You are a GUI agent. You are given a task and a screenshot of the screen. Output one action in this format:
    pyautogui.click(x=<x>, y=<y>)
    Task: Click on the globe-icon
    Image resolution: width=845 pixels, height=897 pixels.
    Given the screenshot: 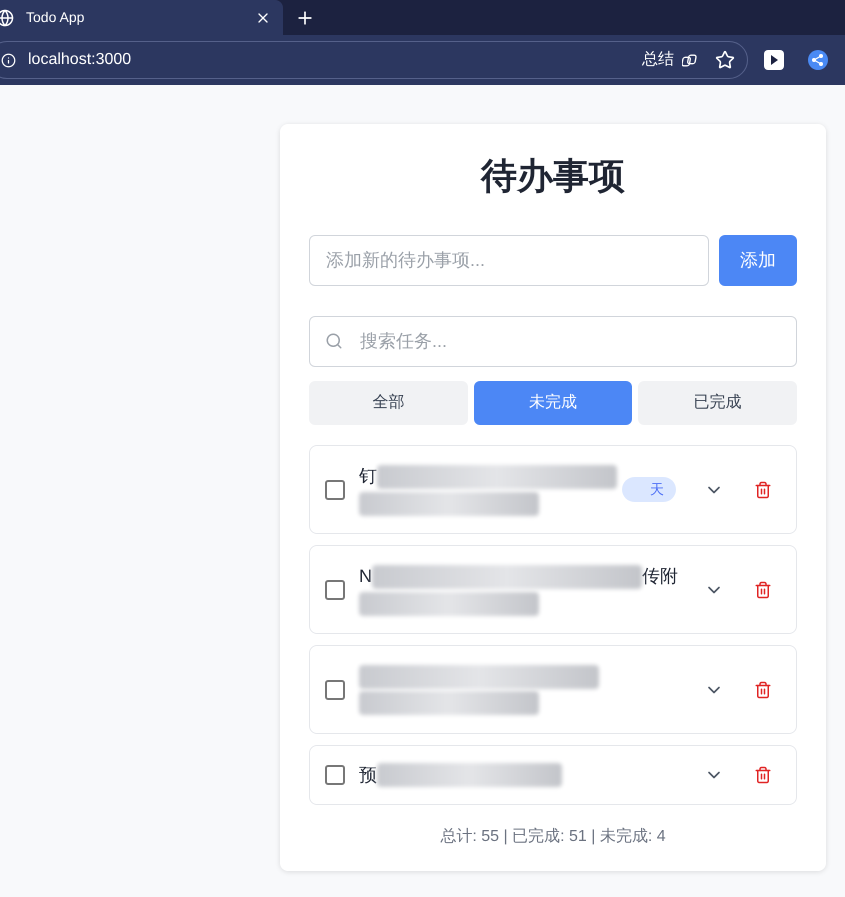 What is the action you would take?
    pyautogui.click(x=7, y=17)
    